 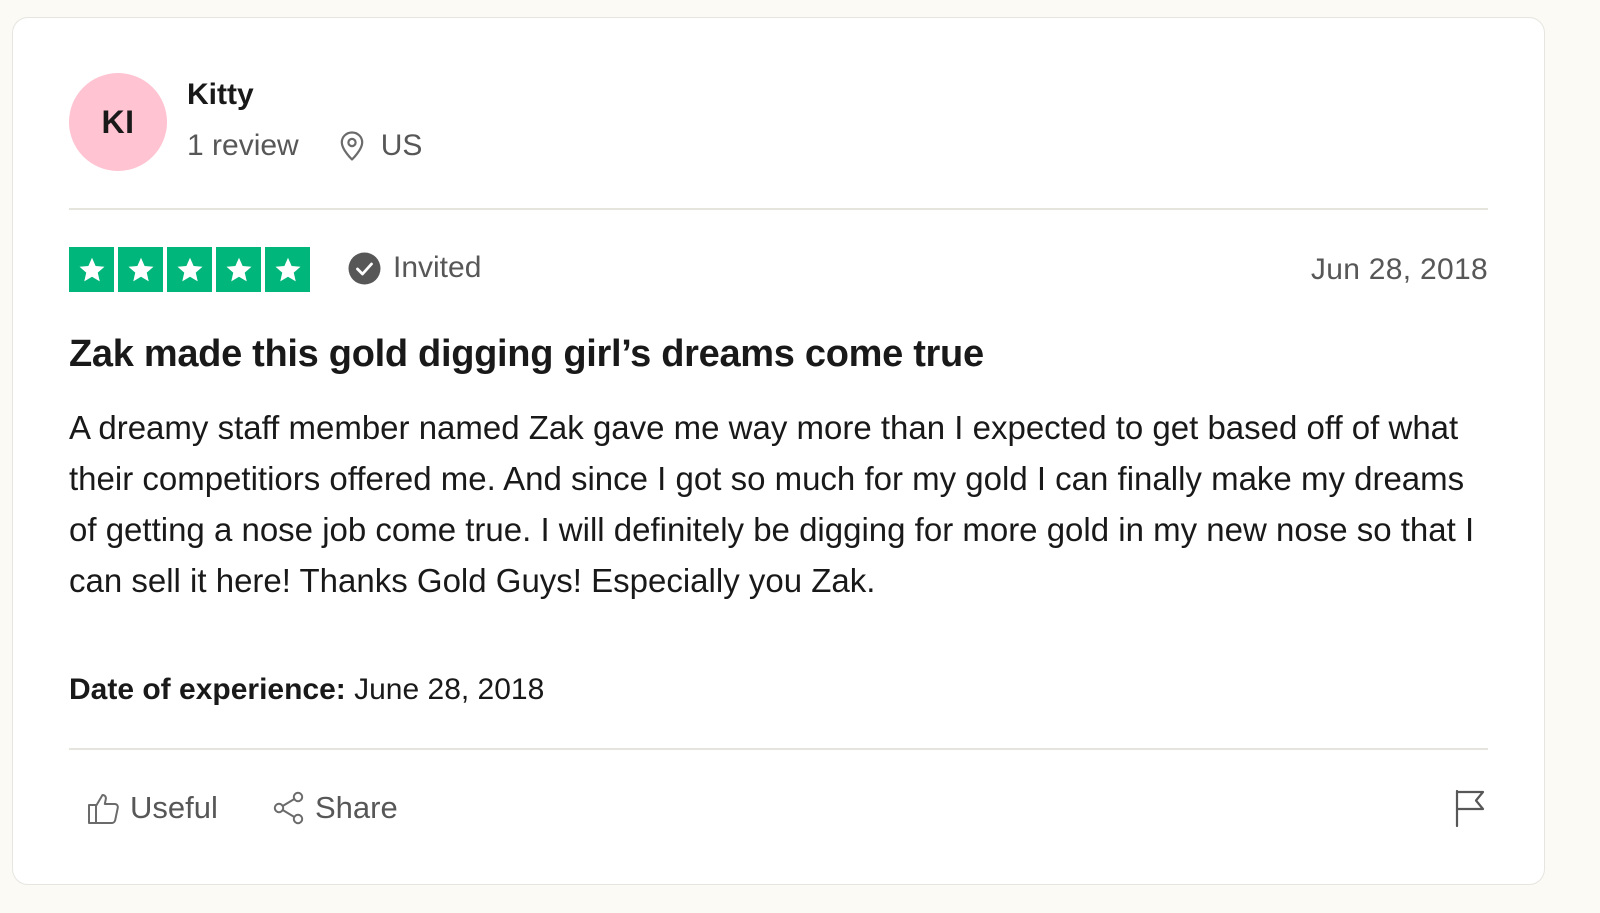 I want to click on share-button: Share, so click(x=334, y=808).